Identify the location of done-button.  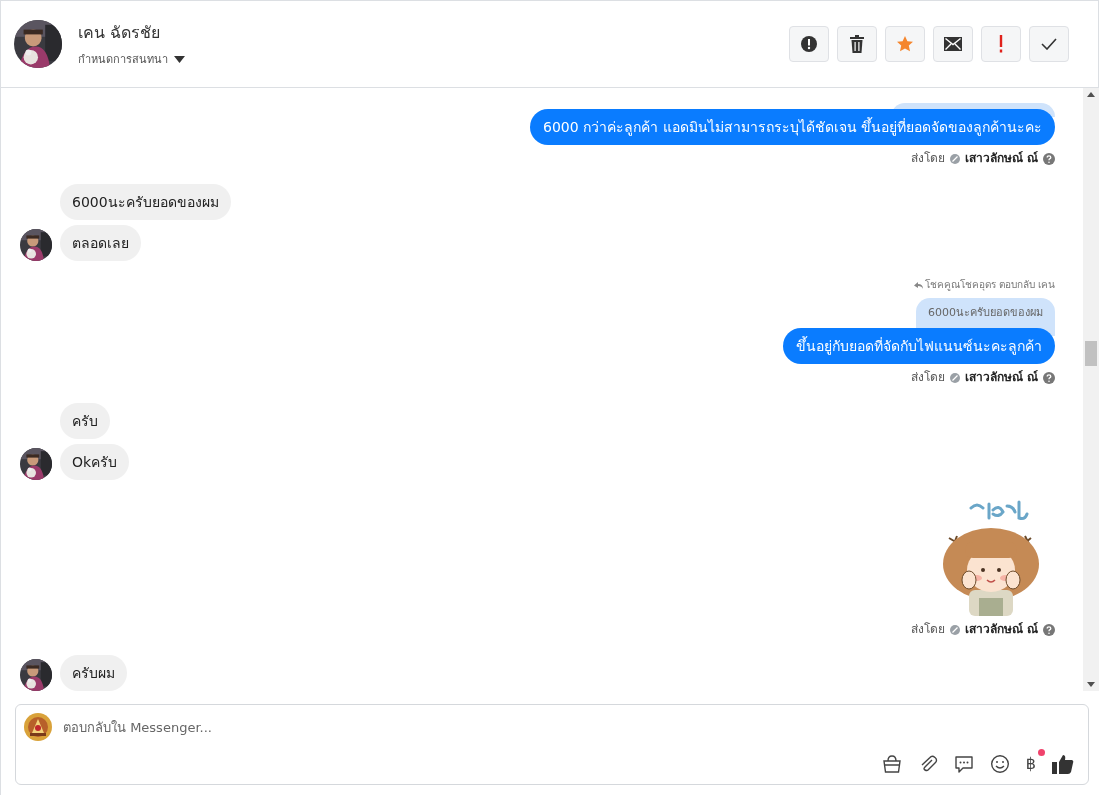
(1049, 44).